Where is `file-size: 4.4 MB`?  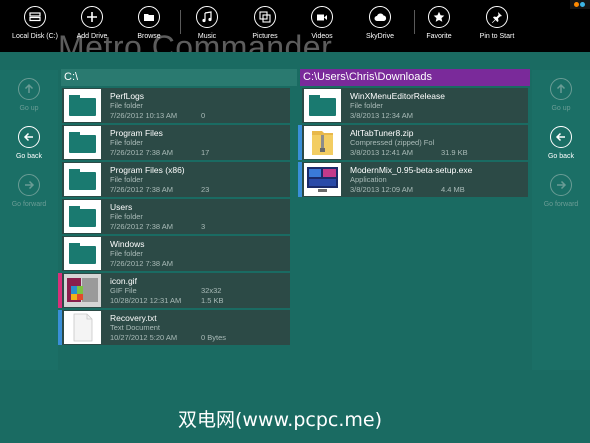
file-size: 4.4 MB is located at coordinates (453, 189).